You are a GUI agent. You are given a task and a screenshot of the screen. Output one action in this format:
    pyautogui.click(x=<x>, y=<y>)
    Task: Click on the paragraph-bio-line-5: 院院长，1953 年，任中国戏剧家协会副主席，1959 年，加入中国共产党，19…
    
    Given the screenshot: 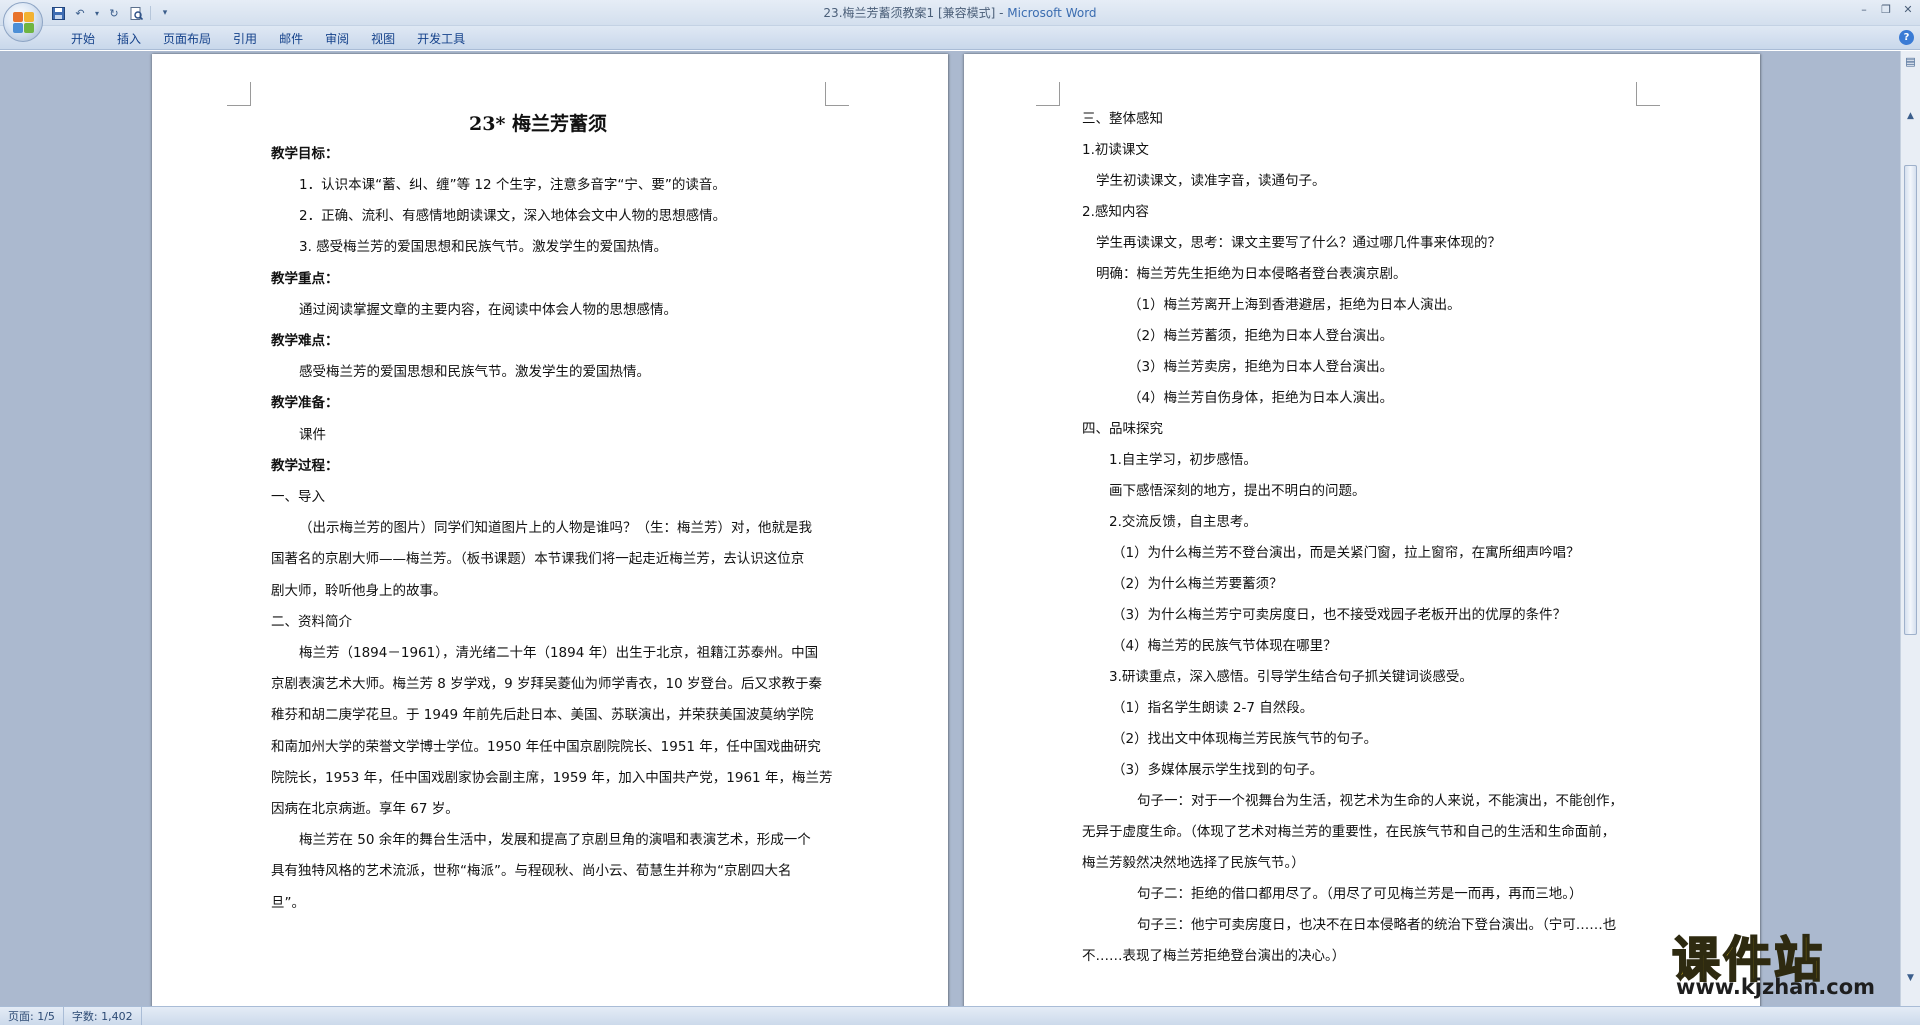 What is the action you would take?
    pyautogui.click(x=552, y=778)
    